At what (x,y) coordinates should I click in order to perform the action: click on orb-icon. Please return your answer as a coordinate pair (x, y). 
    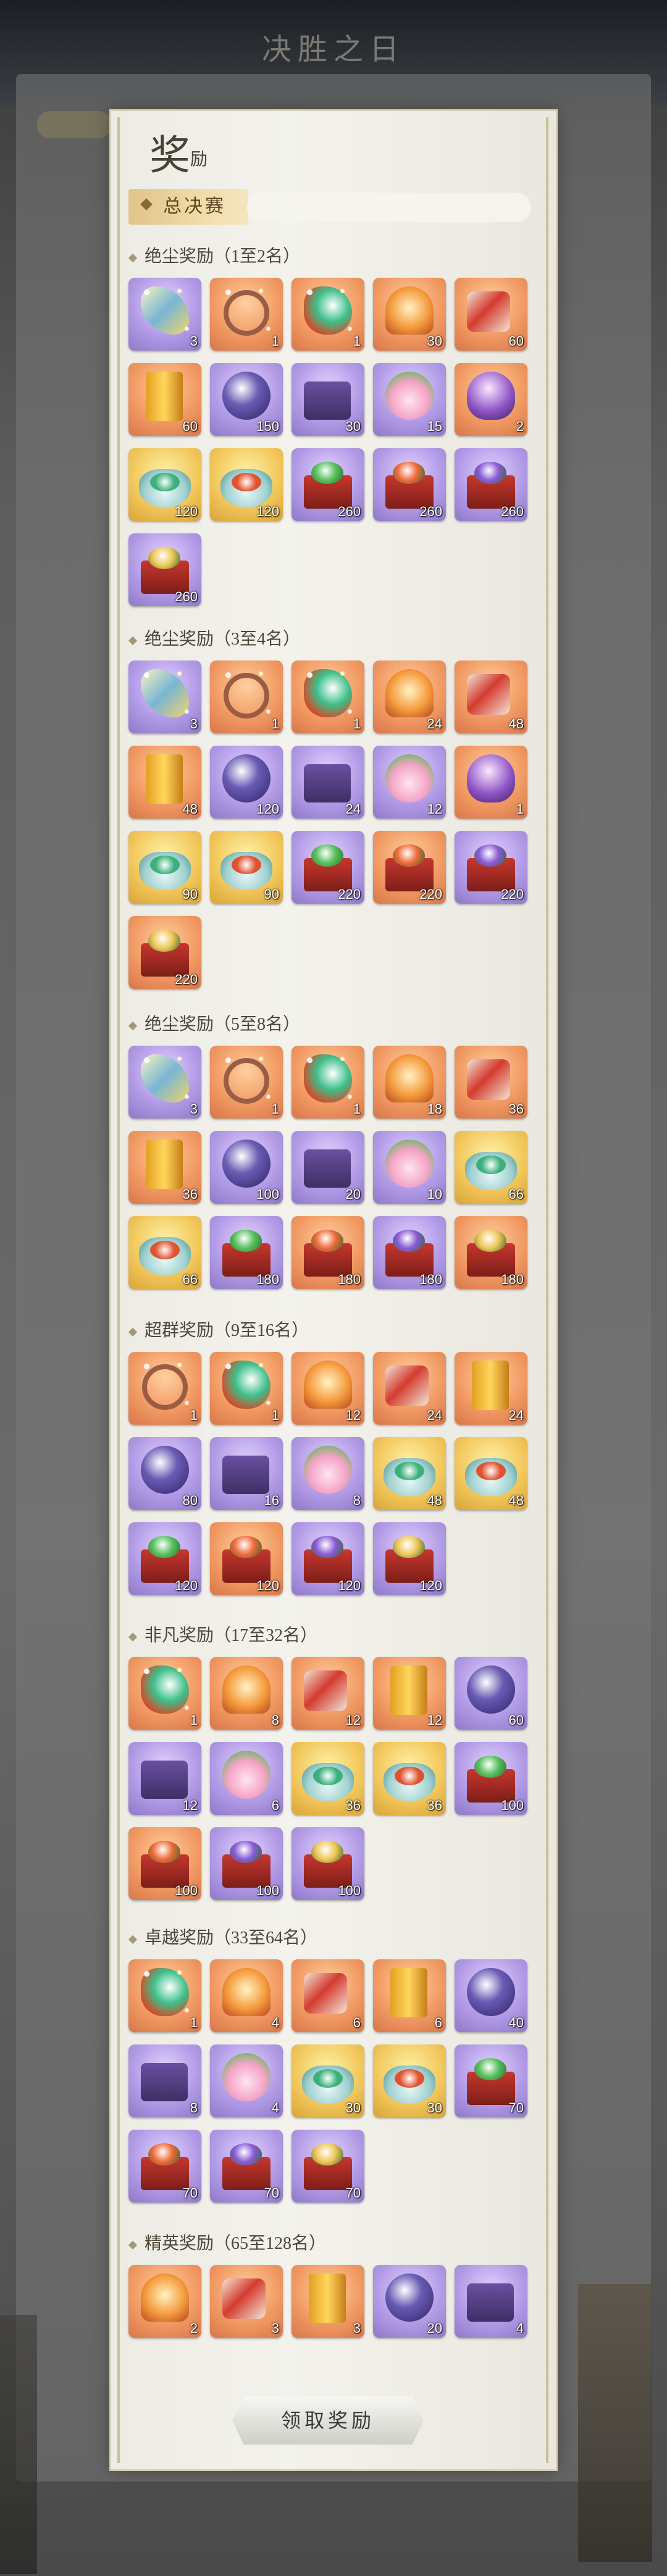
    Looking at the image, I should click on (491, 1992).